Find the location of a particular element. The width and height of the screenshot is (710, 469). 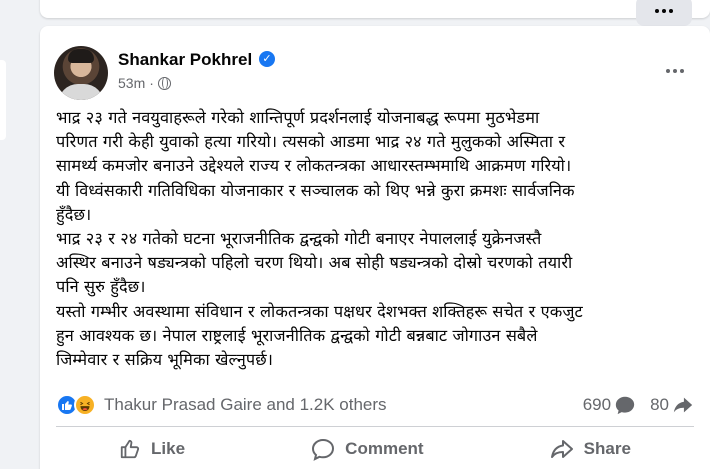

left-panel-edge is located at coordinates (3, 100).